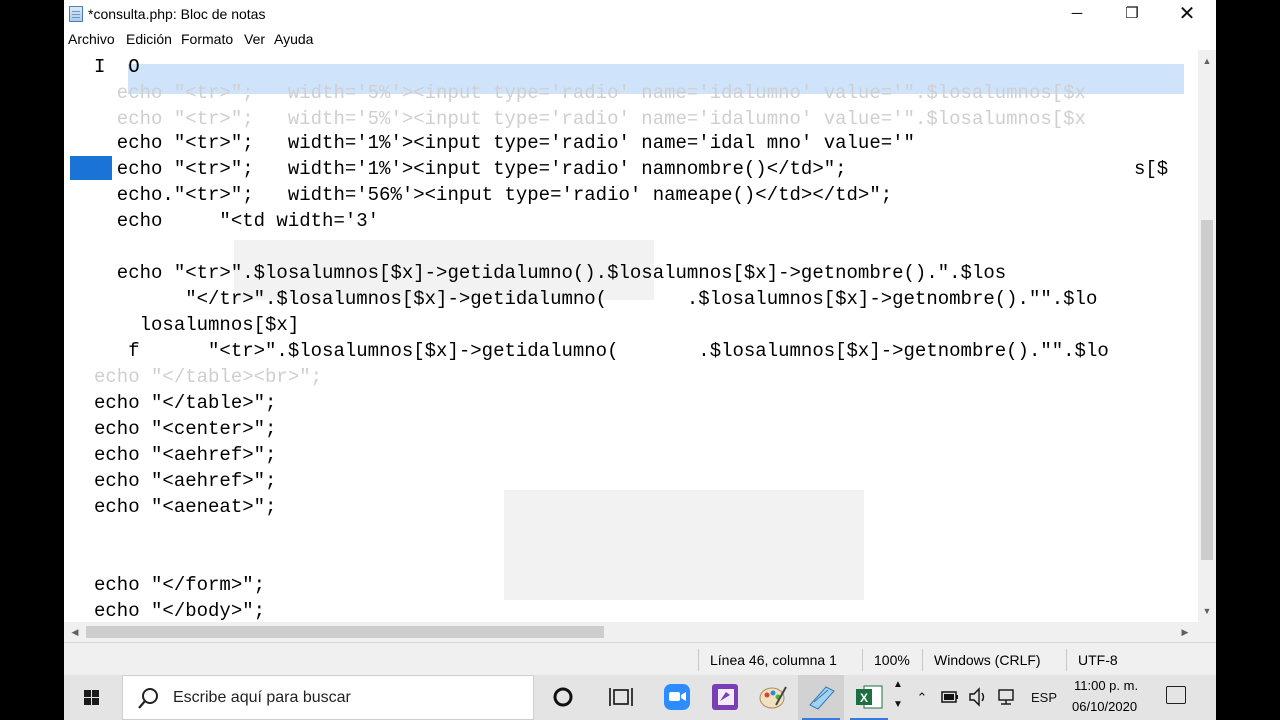 Image resolution: width=1280 pixels, height=720 pixels. I want to click on task-view-button, so click(621, 697).